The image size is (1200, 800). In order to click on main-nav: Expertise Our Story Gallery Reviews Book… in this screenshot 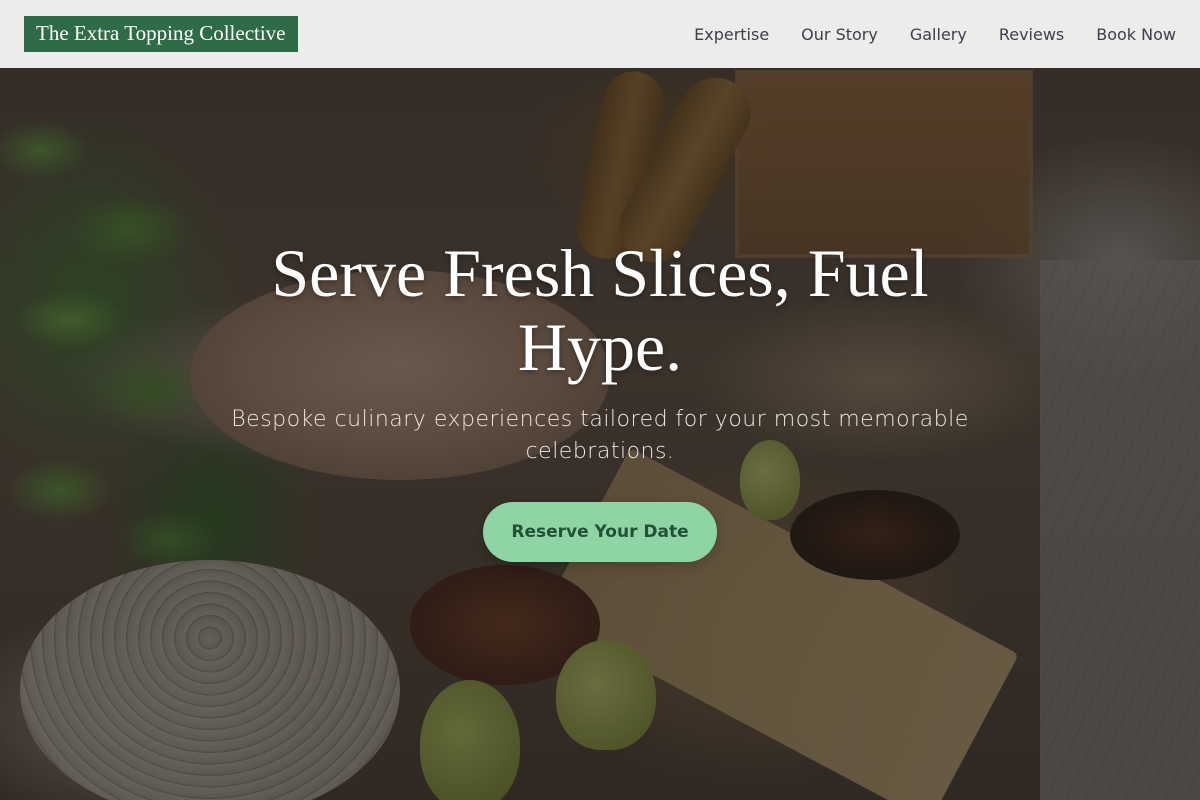, I will do `click(935, 34)`.